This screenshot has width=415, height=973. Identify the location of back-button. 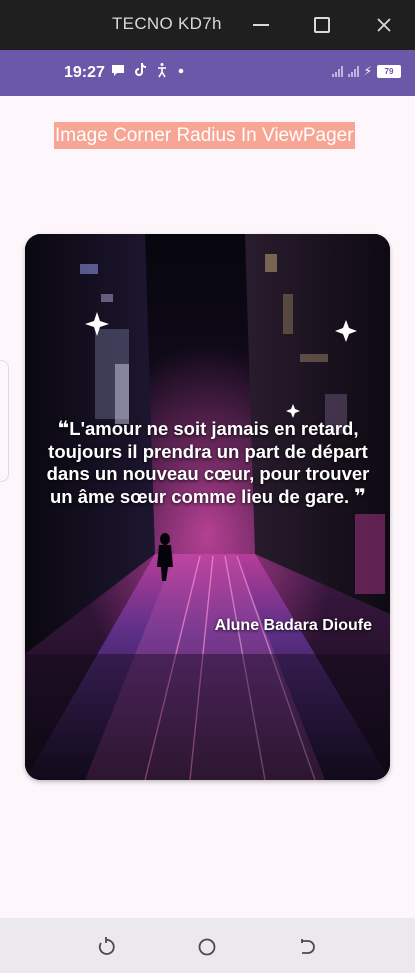
(106, 947).